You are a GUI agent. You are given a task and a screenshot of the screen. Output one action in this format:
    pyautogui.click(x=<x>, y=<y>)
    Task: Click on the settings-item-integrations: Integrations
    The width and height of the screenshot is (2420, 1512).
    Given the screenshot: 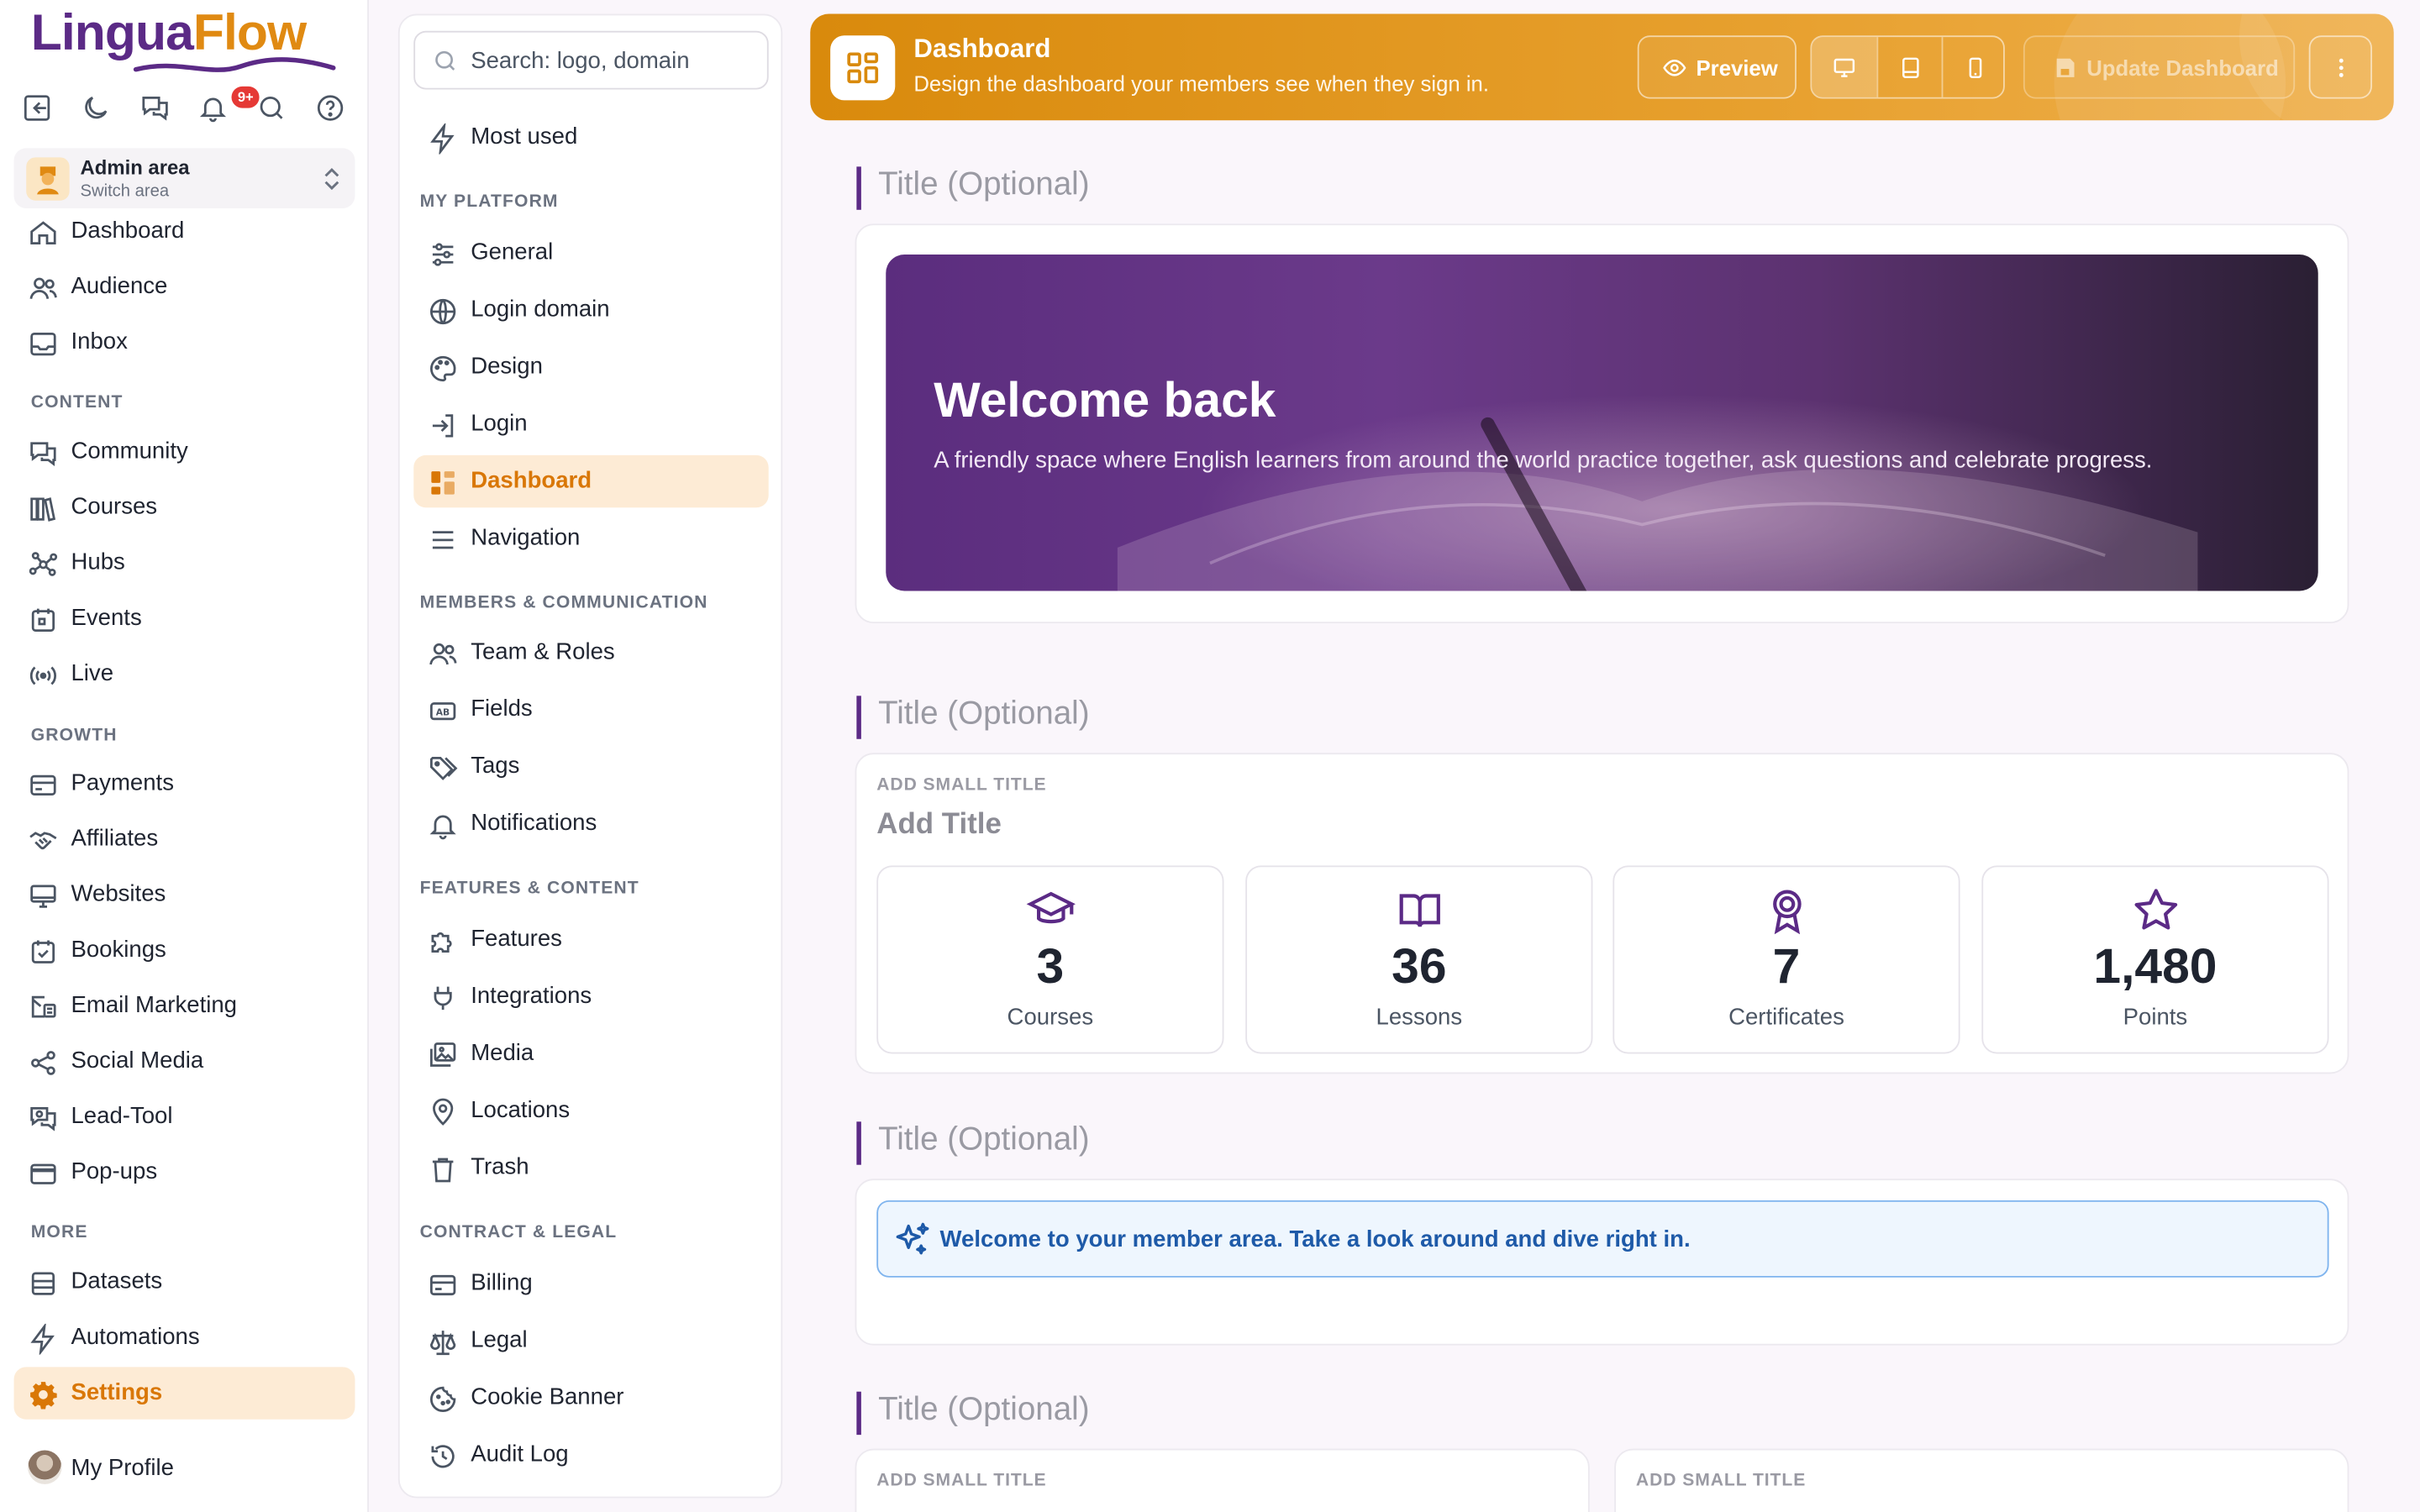 What is the action you would take?
    pyautogui.click(x=590, y=996)
    